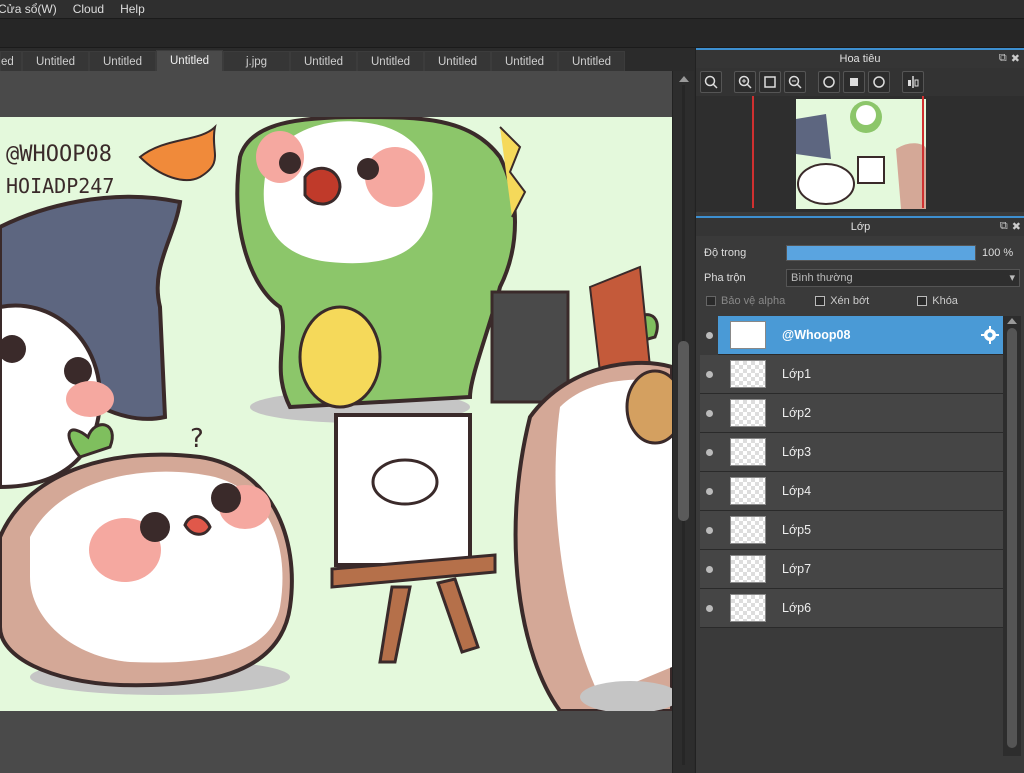 Image resolution: width=1024 pixels, height=773 pixels. What do you see at coordinates (879, 82) in the screenshot?
I see `rotate-right-button` at bounding box center [879, 82].